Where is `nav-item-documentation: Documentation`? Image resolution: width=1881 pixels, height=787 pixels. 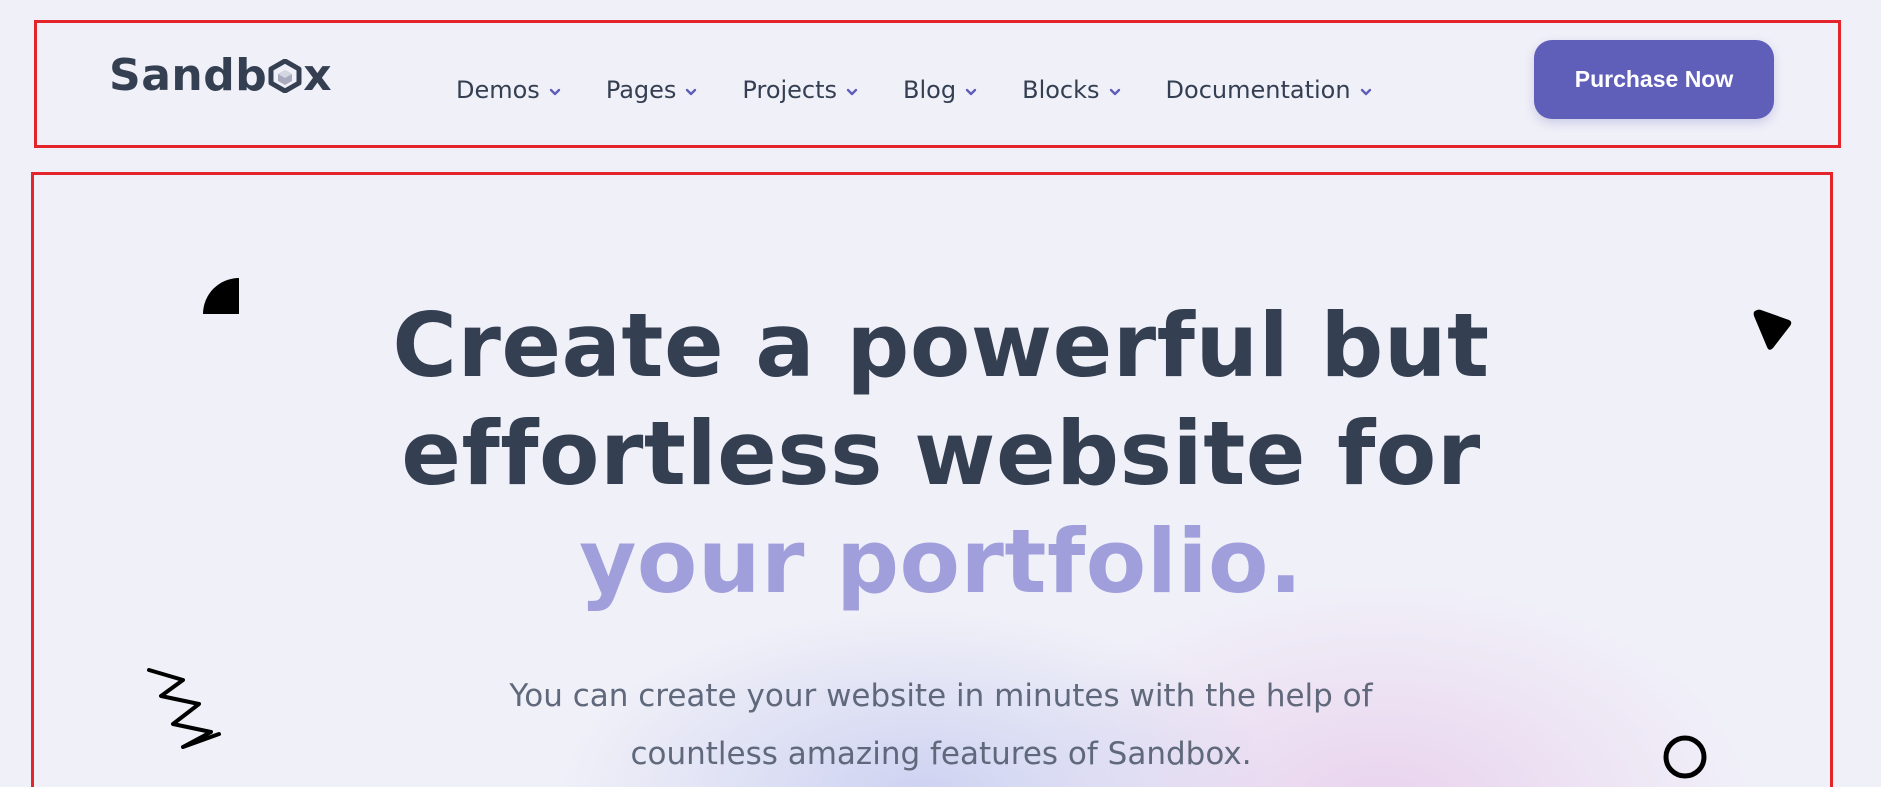
nav-item-documentation: Documentation is located at coordinates (1269, 90).